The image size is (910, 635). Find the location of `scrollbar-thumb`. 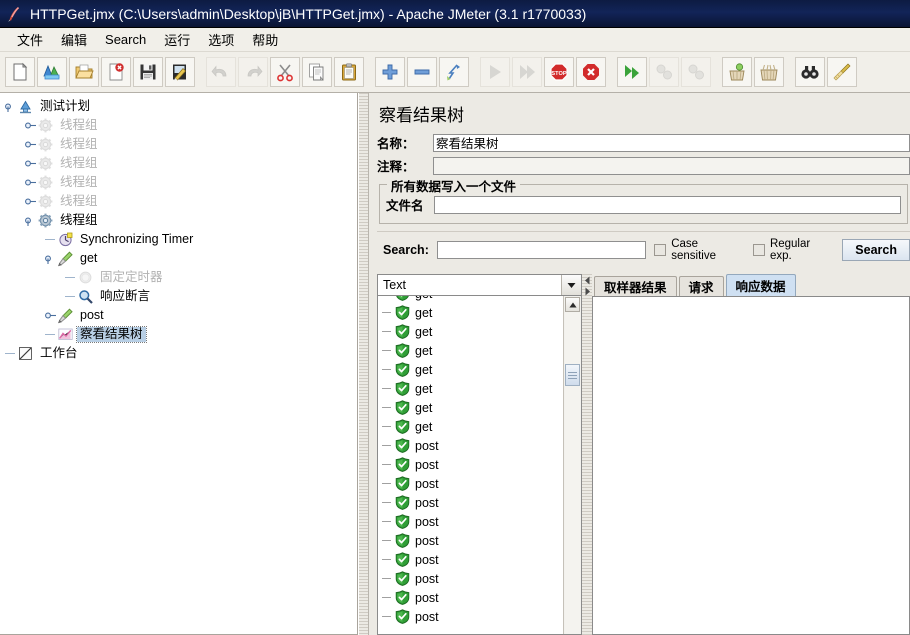

scrollbar-thumb is located at coordinates (572, 375).